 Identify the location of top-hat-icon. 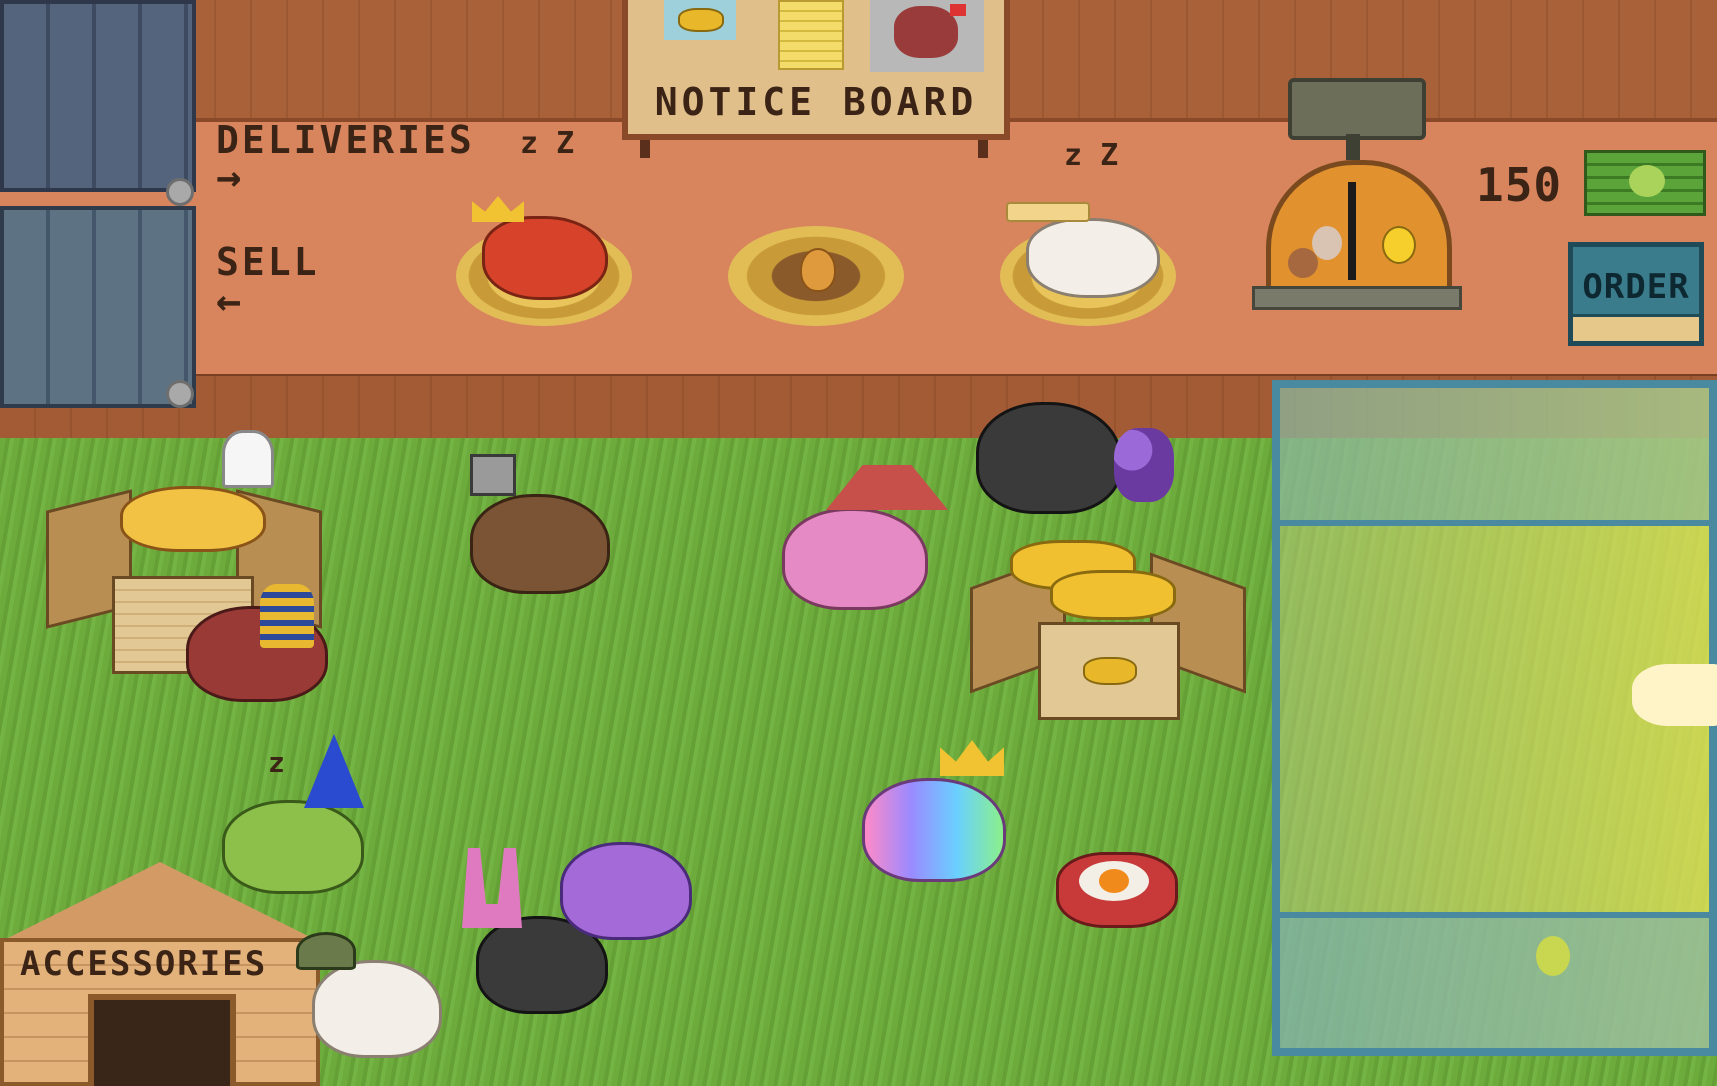
(493, 475).